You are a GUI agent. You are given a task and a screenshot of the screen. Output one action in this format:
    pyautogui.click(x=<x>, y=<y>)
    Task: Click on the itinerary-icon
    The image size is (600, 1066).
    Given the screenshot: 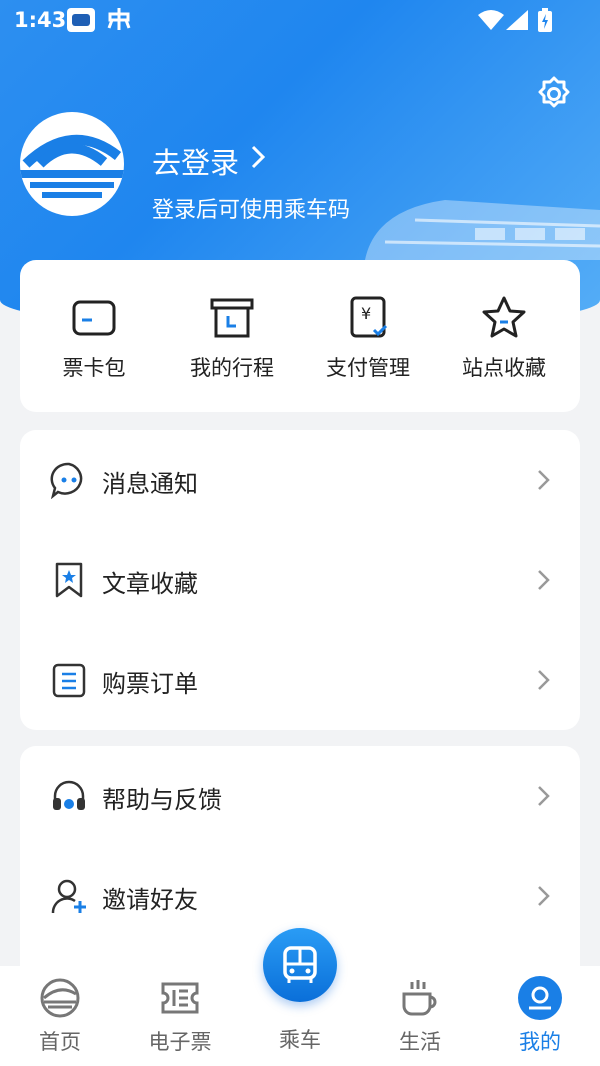 What is the action you would take?
    pyautogui.click(x=232, y=318)
    